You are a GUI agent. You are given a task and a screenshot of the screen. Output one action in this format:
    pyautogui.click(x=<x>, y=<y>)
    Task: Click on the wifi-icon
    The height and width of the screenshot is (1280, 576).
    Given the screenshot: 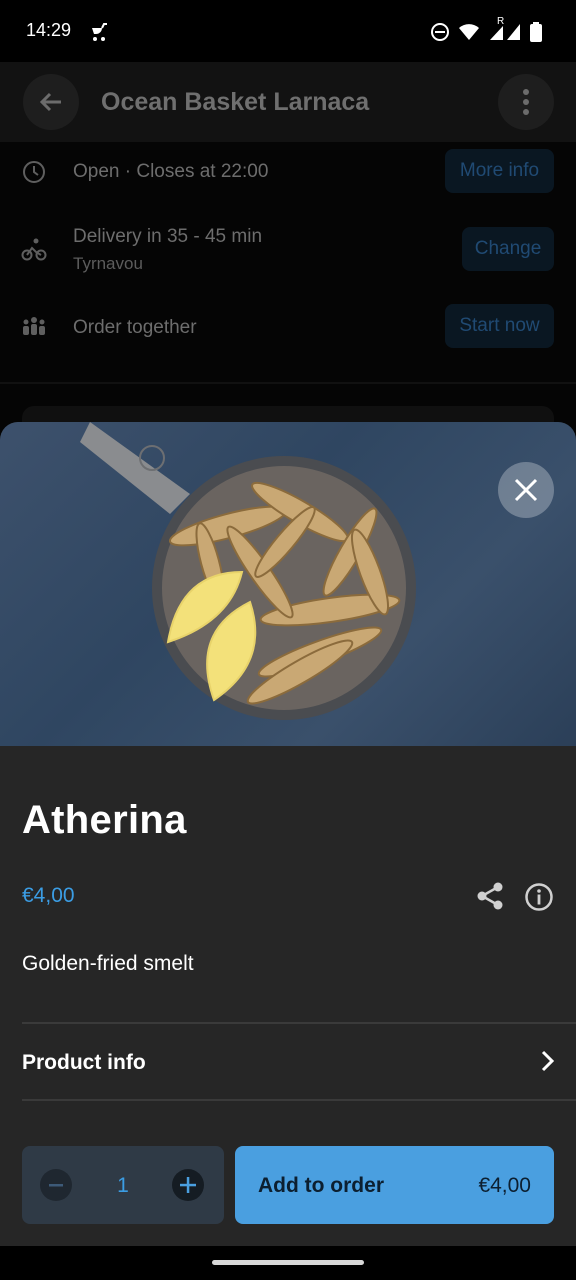 What is the action you would take?
    pyautogui.click(x=469, y=32)
    